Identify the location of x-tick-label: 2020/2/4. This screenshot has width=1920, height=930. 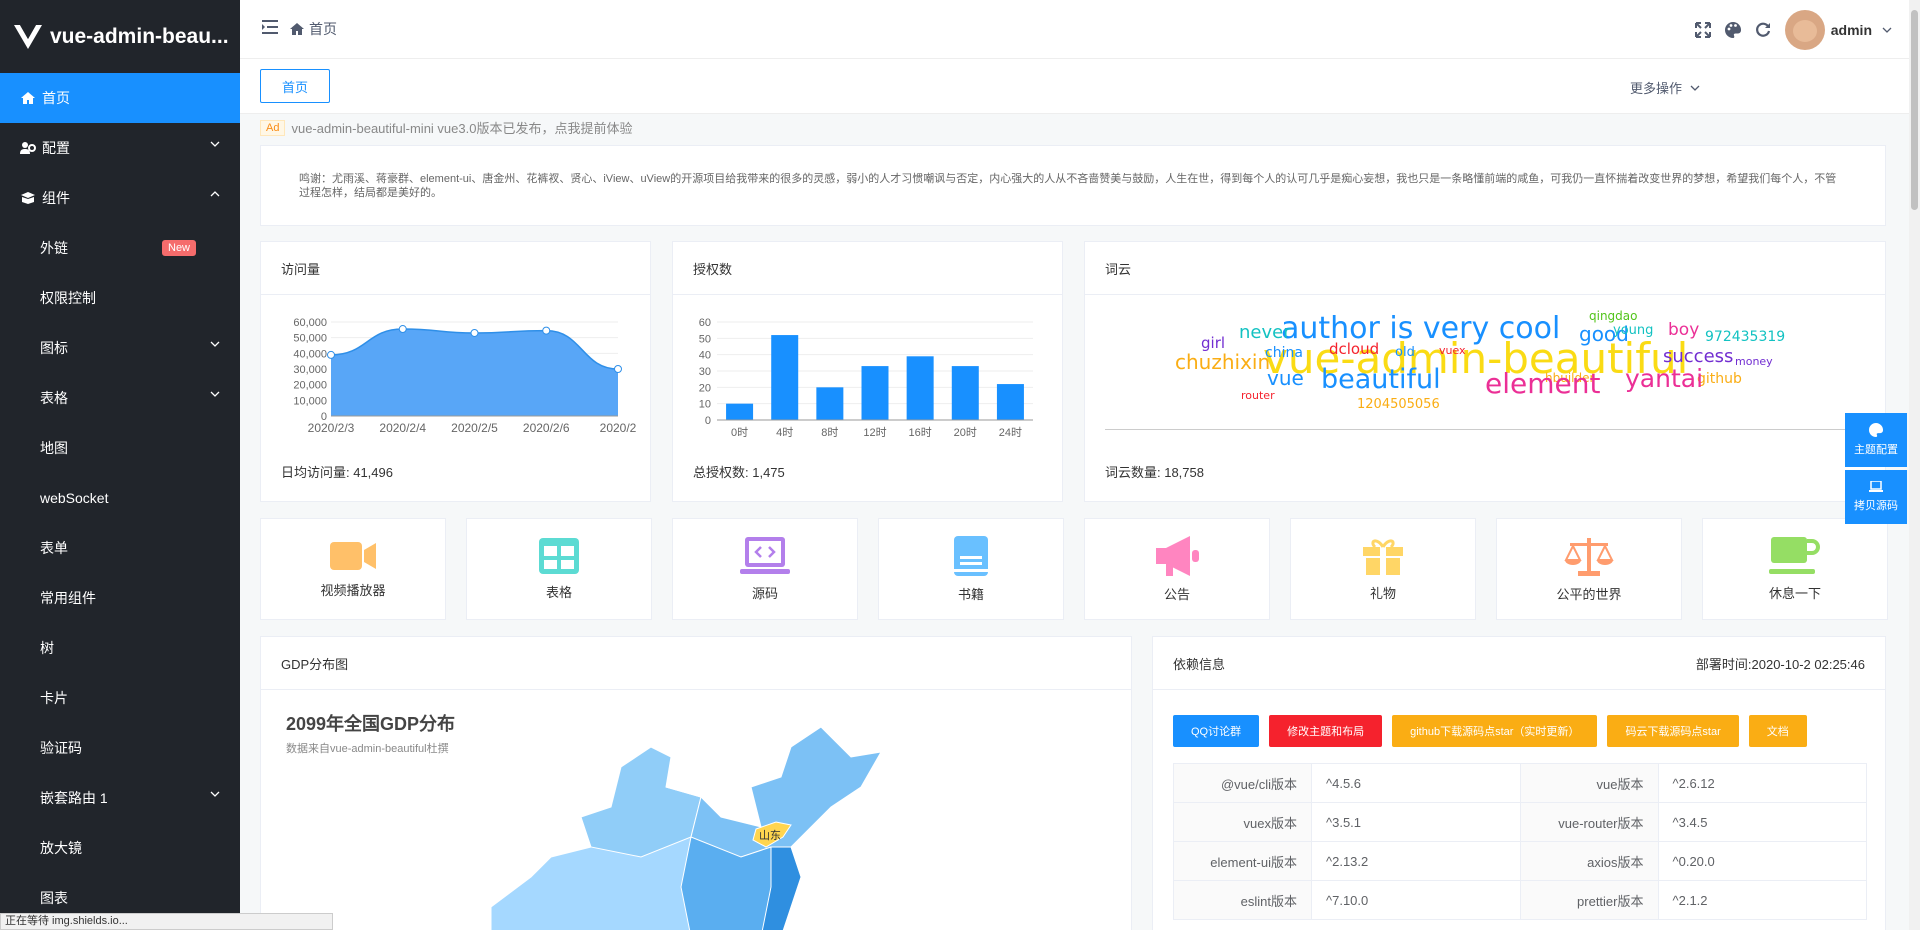
(402, 428).